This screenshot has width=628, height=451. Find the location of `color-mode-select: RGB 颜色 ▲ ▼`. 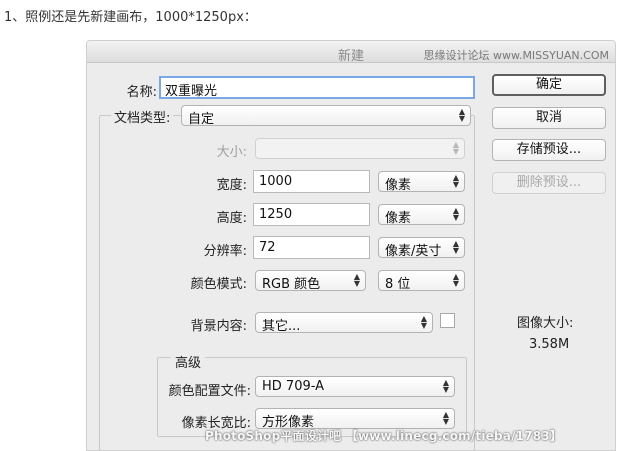

color-mode-select: RGB 颜色 ▲ ▼ is located at coordinates (310, 281).